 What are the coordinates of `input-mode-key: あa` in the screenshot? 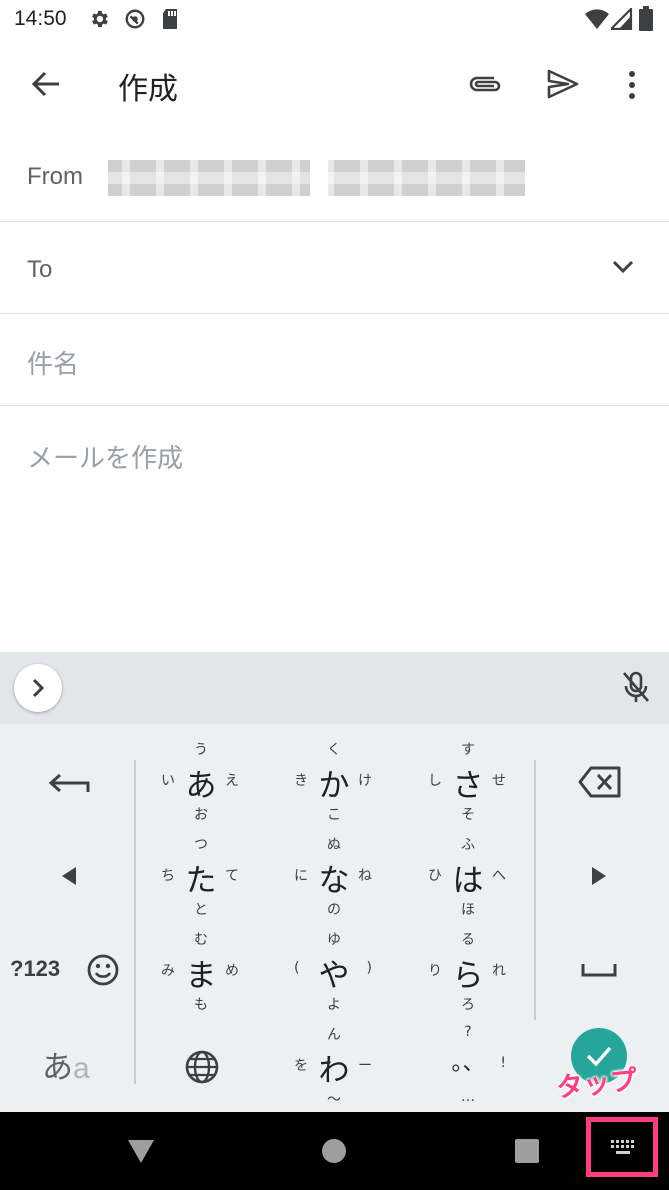 It's located at (66, 1064).